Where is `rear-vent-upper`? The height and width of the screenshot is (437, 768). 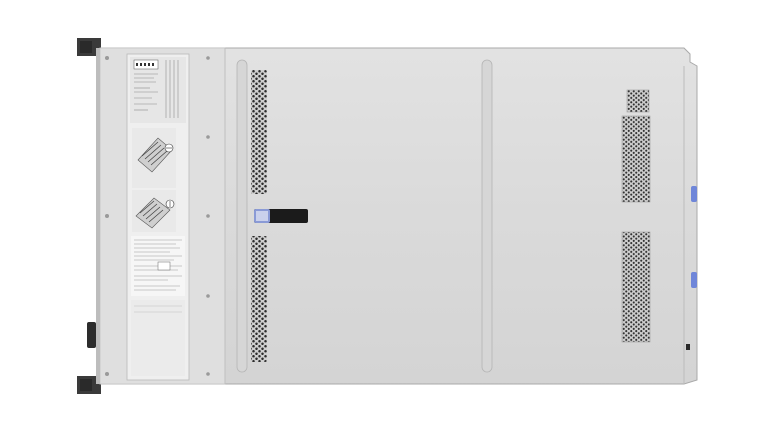
rear-vent-upper is located at coordinates (636, 159).